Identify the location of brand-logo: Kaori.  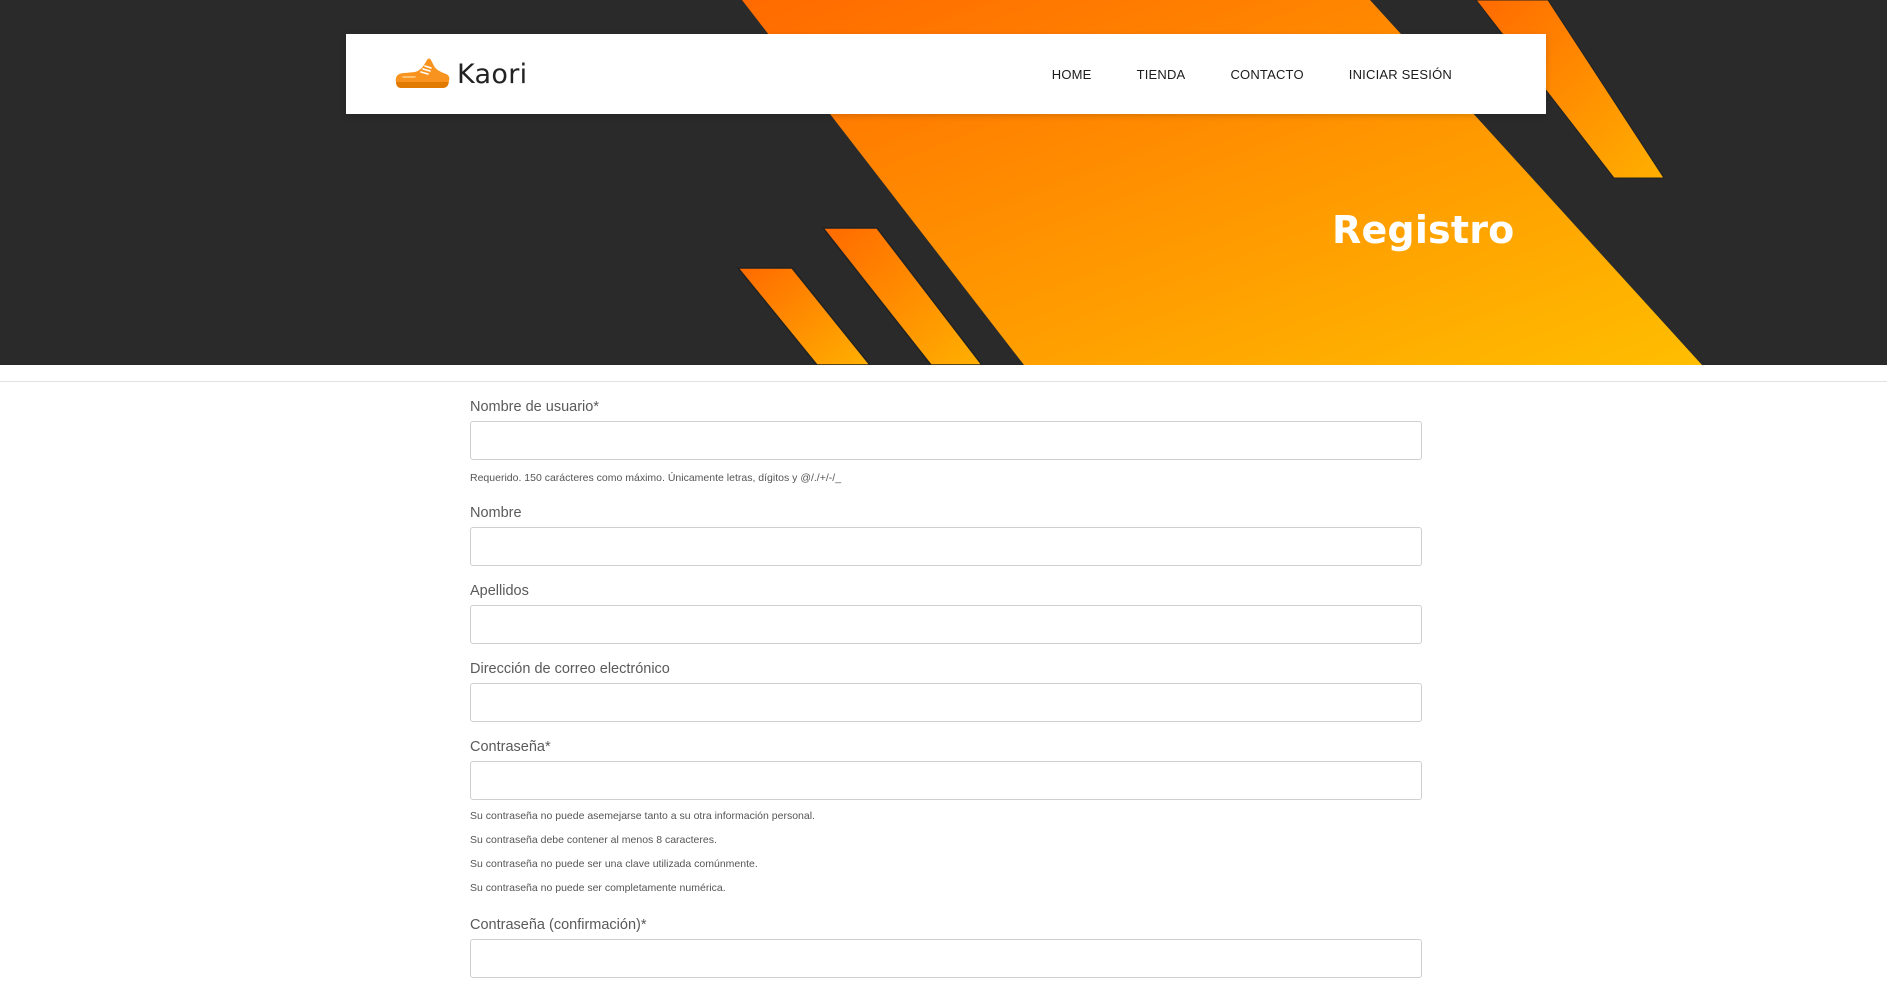
(460, 74).